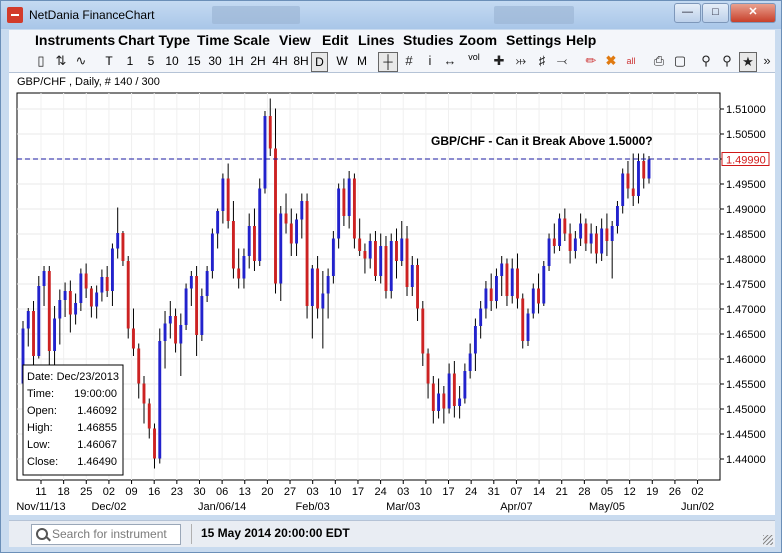 Image resolution: width=782 pixels, height=553 pixels. Describe the element at coordinates (659, 61) in the screenshot. I see `print-icon: ⎙` at that location.